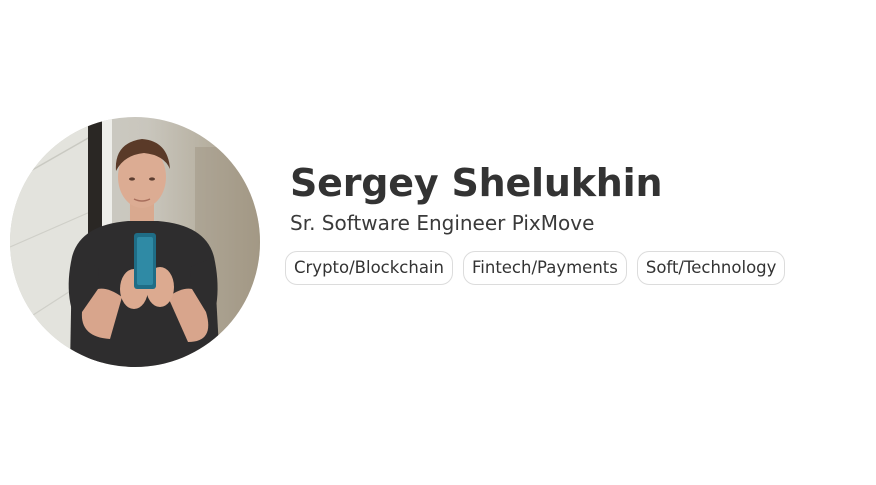 The width and height of the screenshot is (876, 485). I want to click on tag-fintech-payments: Fintech/Payments, so click(544, 268).